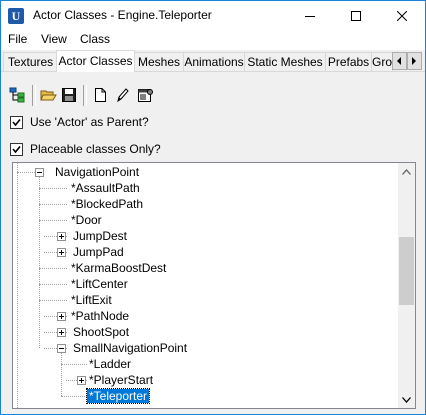 The image size is (426, 415). Describe the element at coordinates (89, 122) in the screenshot. I see `use-actor-parent-label: Use 'Actor' as Parent?` at that location.